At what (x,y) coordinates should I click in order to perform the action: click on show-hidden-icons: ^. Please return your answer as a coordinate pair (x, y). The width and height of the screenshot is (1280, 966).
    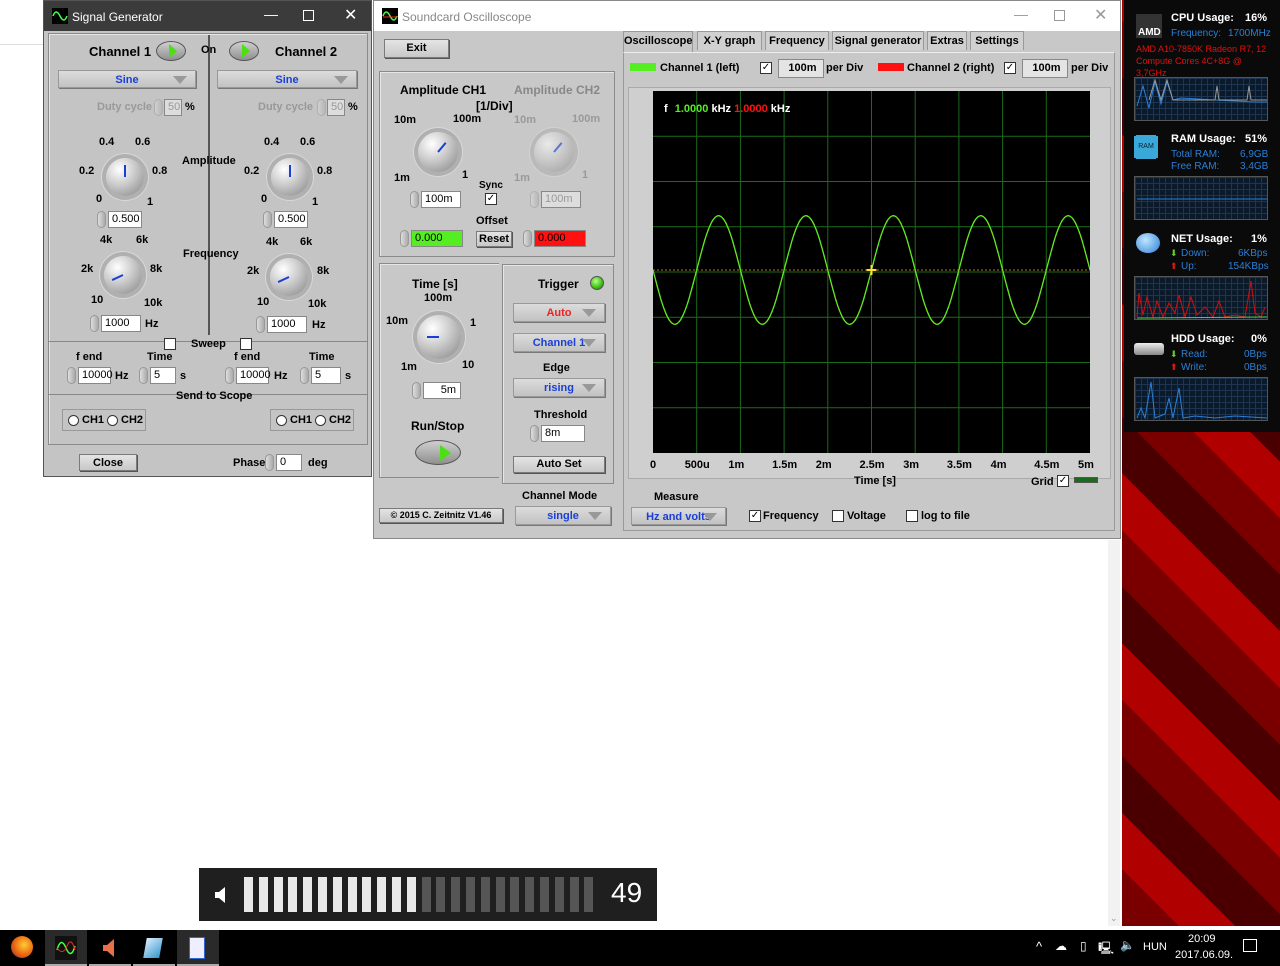
    Looking at the image, I should click on (1039, 946).